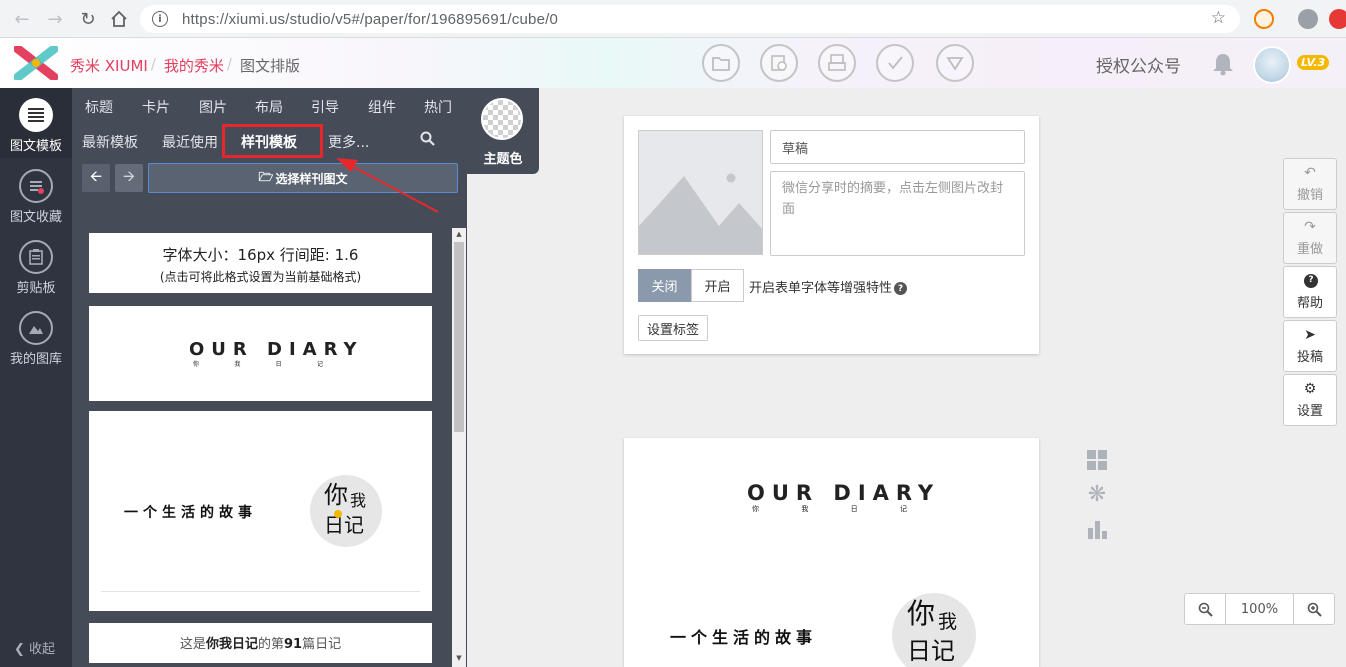  I want to click on folder-open-icon: 🗁, so click(266, 176).